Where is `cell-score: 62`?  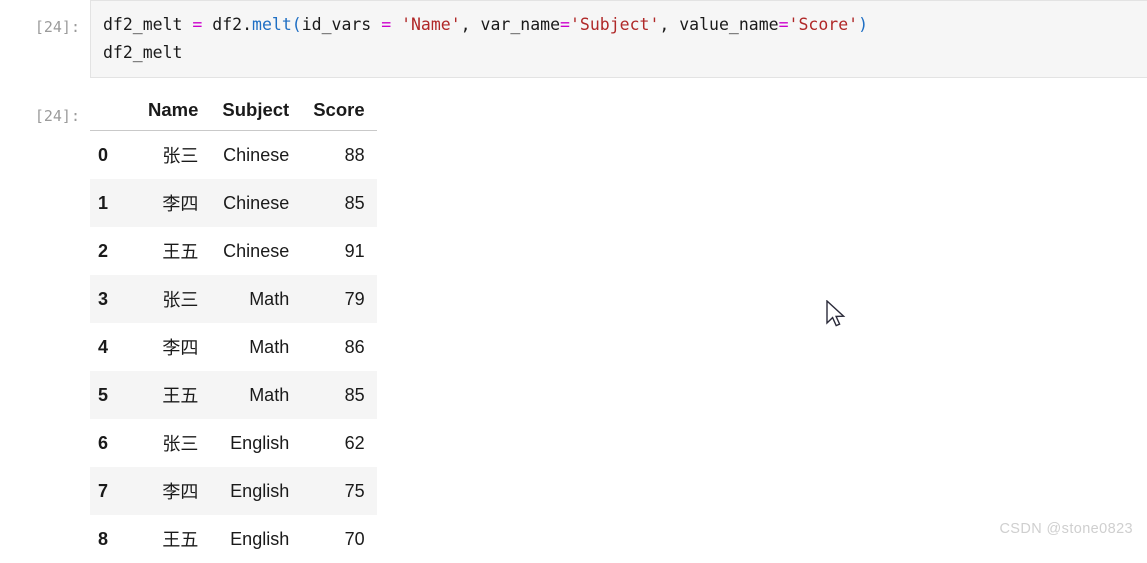 cell-score: 62 is located at coordinates (338, 443).